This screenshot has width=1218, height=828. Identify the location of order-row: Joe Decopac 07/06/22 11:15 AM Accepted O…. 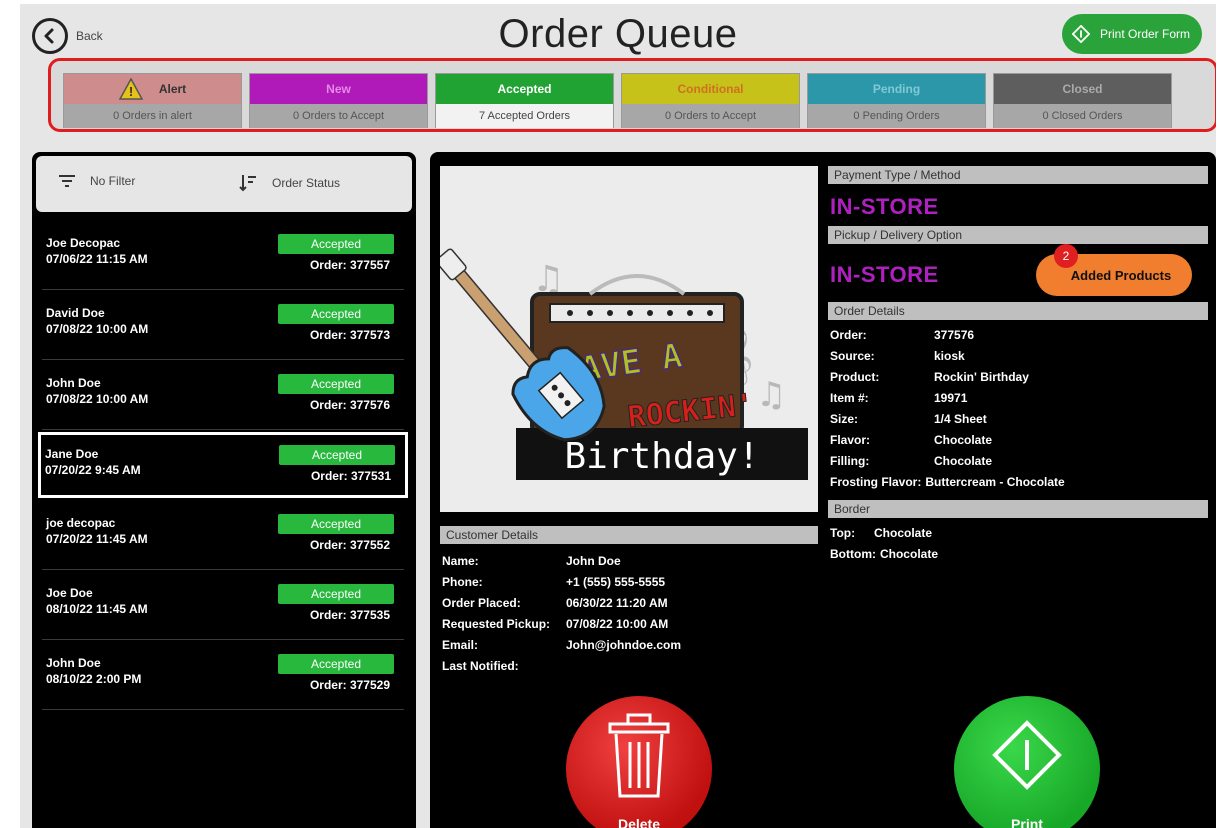
(223, 257).